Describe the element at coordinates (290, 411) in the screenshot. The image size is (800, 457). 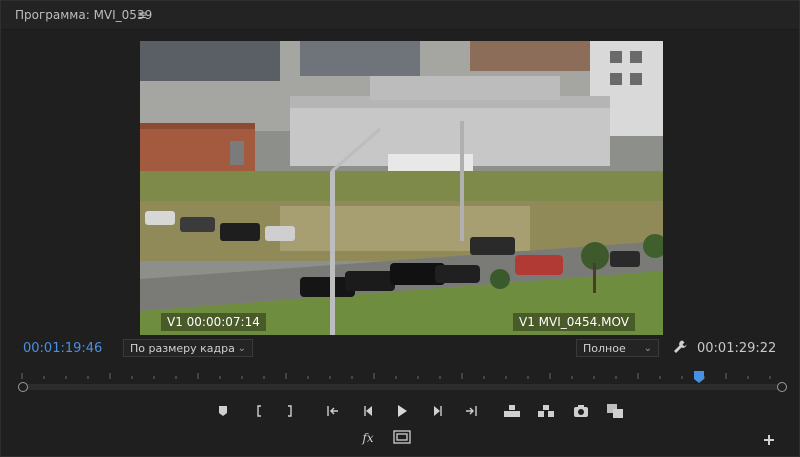
I see `mark-out-icon` at that location.